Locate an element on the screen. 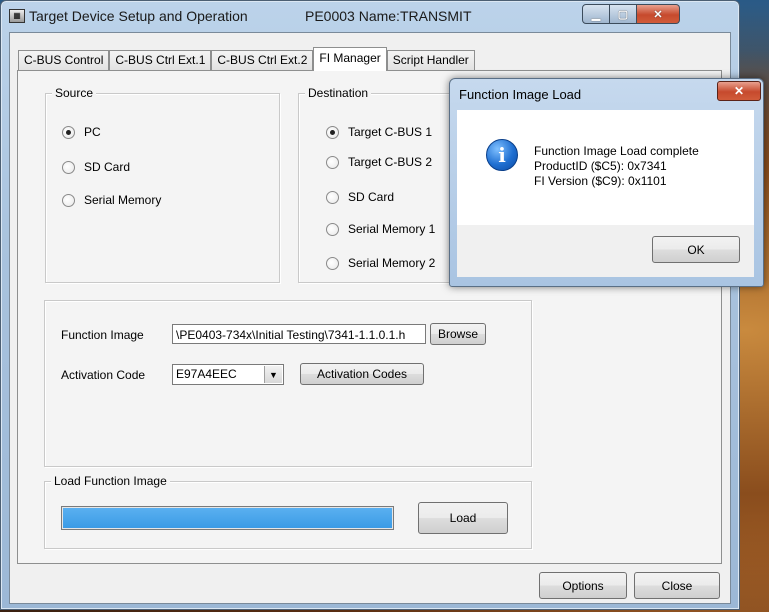  source-option-sd-card: SD Card is located at coordinates (96, 167).